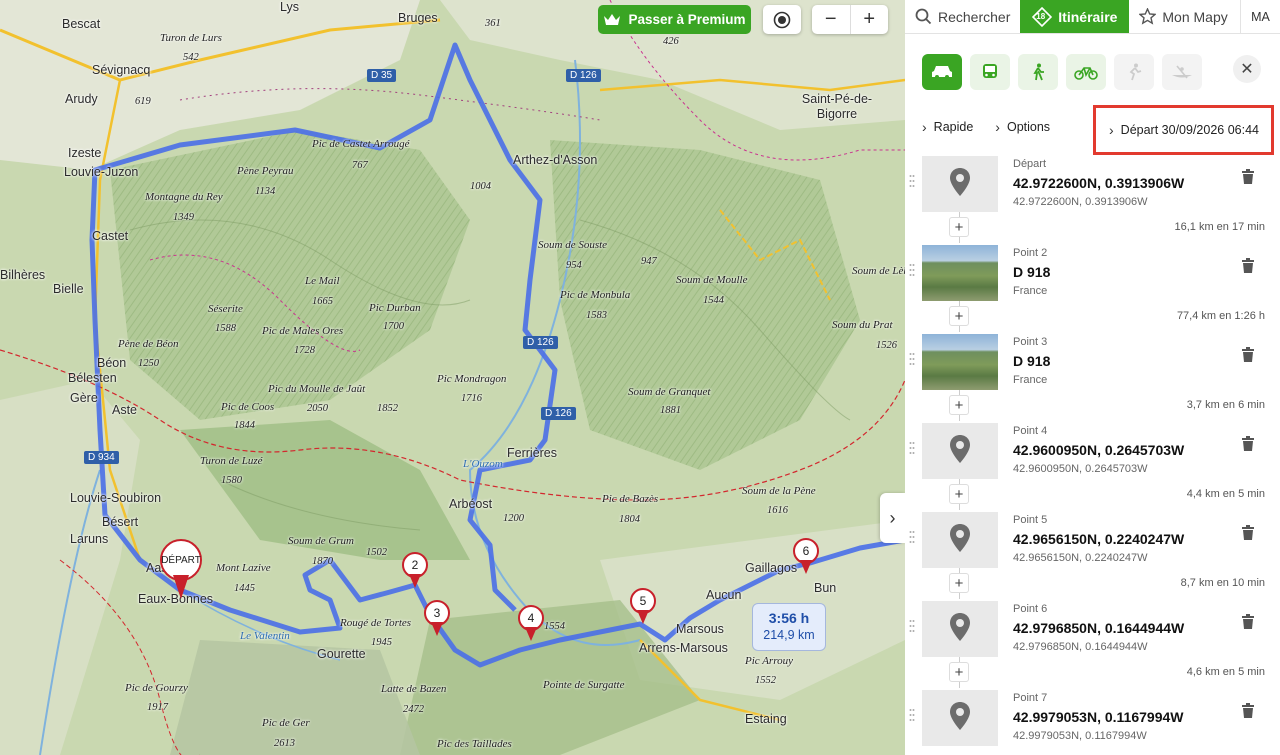 Image resolution: width=1280 pixels, height=755 pixels. Describe the element at coordinates (110, 236) in the screenshot. I see `map-town-label: Castet` at that location.